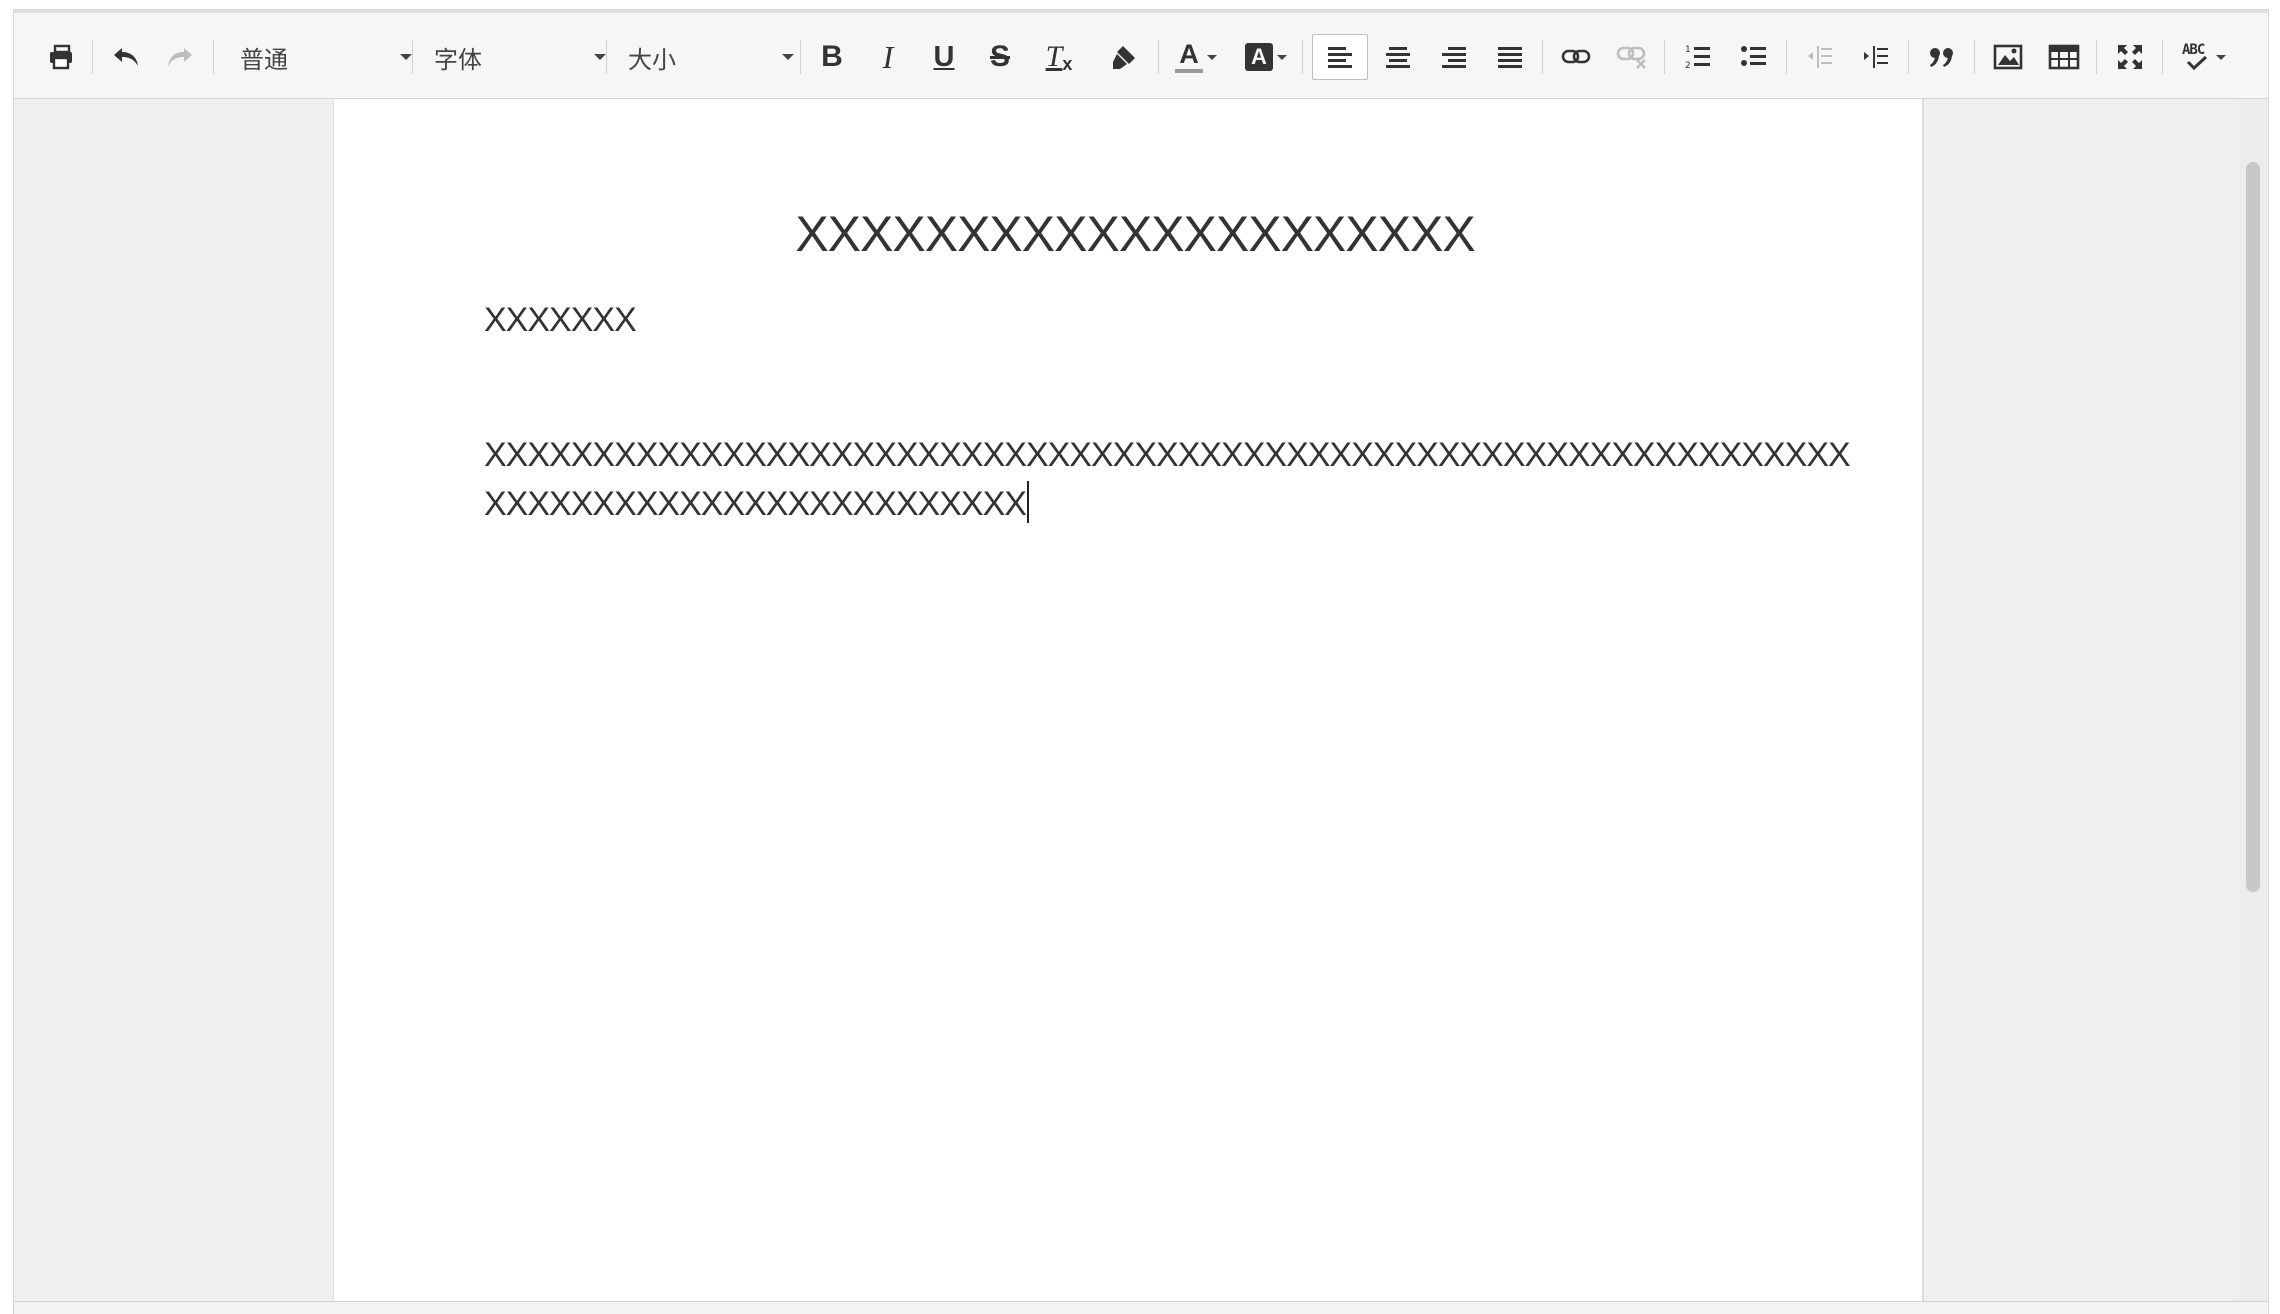 Image resolution: width=2280 pixels, height=1314 pixels. I want to click on strikethrough-button: S, so click(1000, 57).